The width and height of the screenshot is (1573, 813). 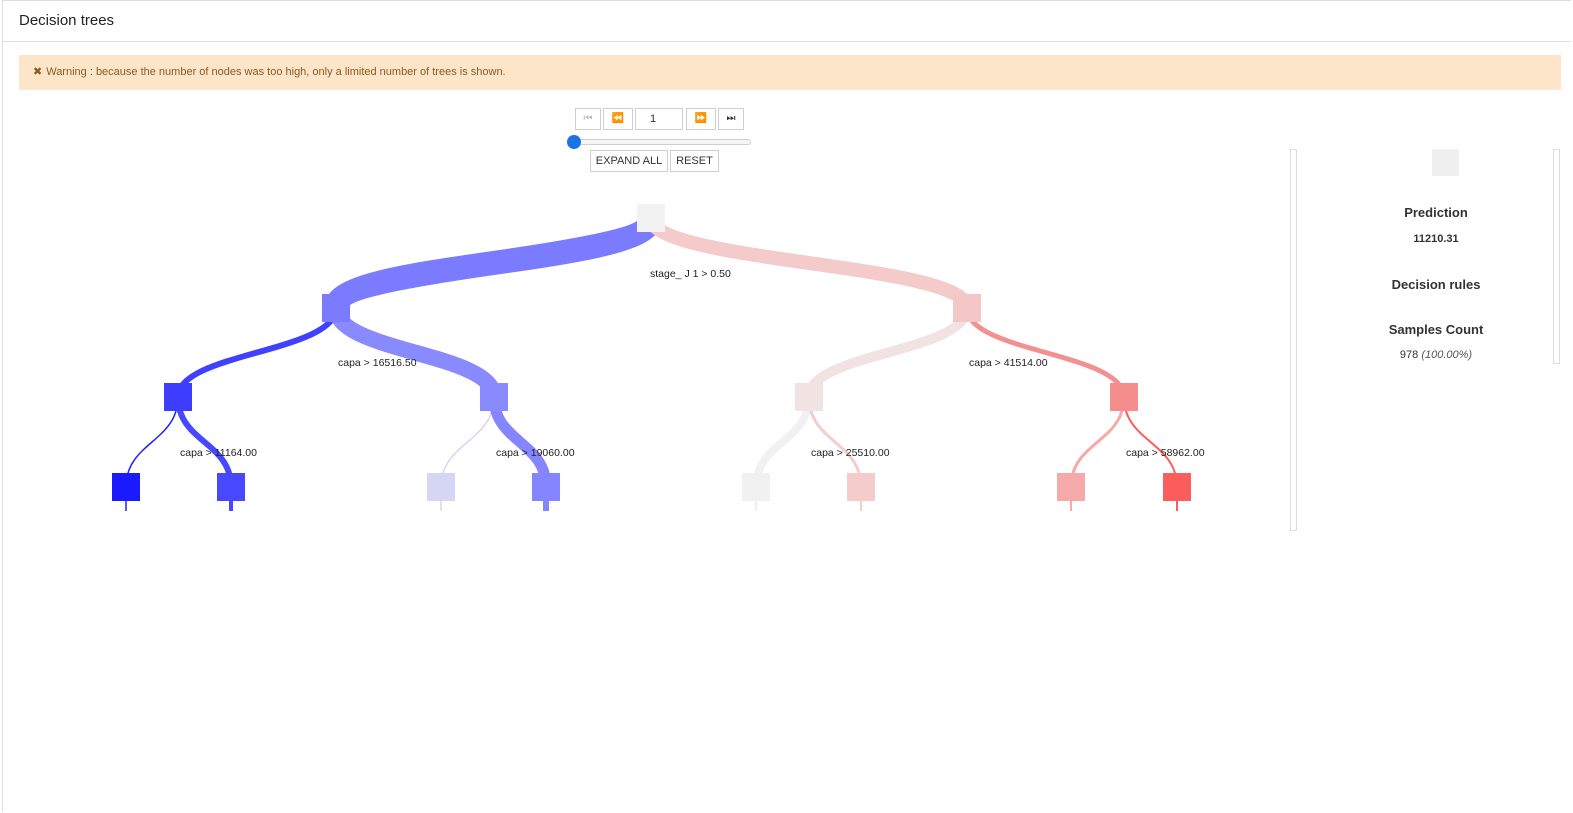 What do you see at coordinates (1409, 355) in the screenshot?
I see `samples-count: 978` at bounding box center [1409, 355].